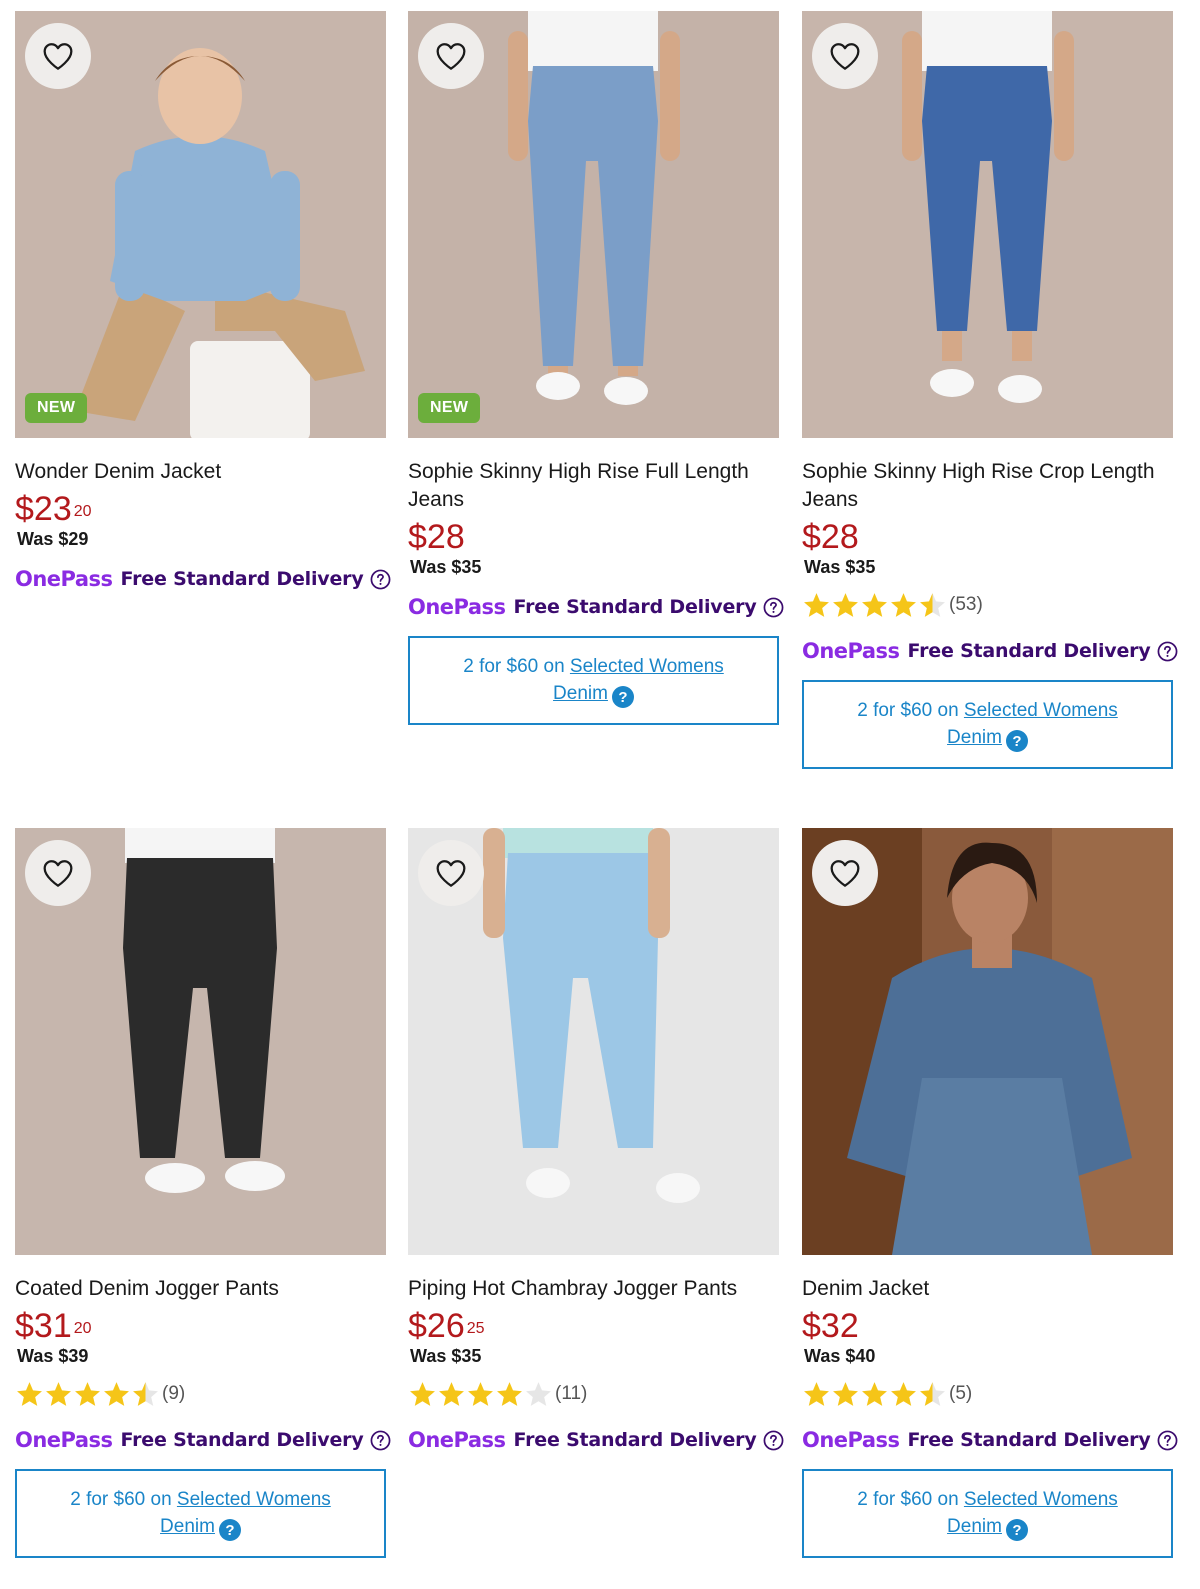 This screenshot has height=1589, width=1200. What do you see at coordinates (830, 1326) in the screenshot?
I see `price-dollars: $32` at bounding box center [830, 1326].